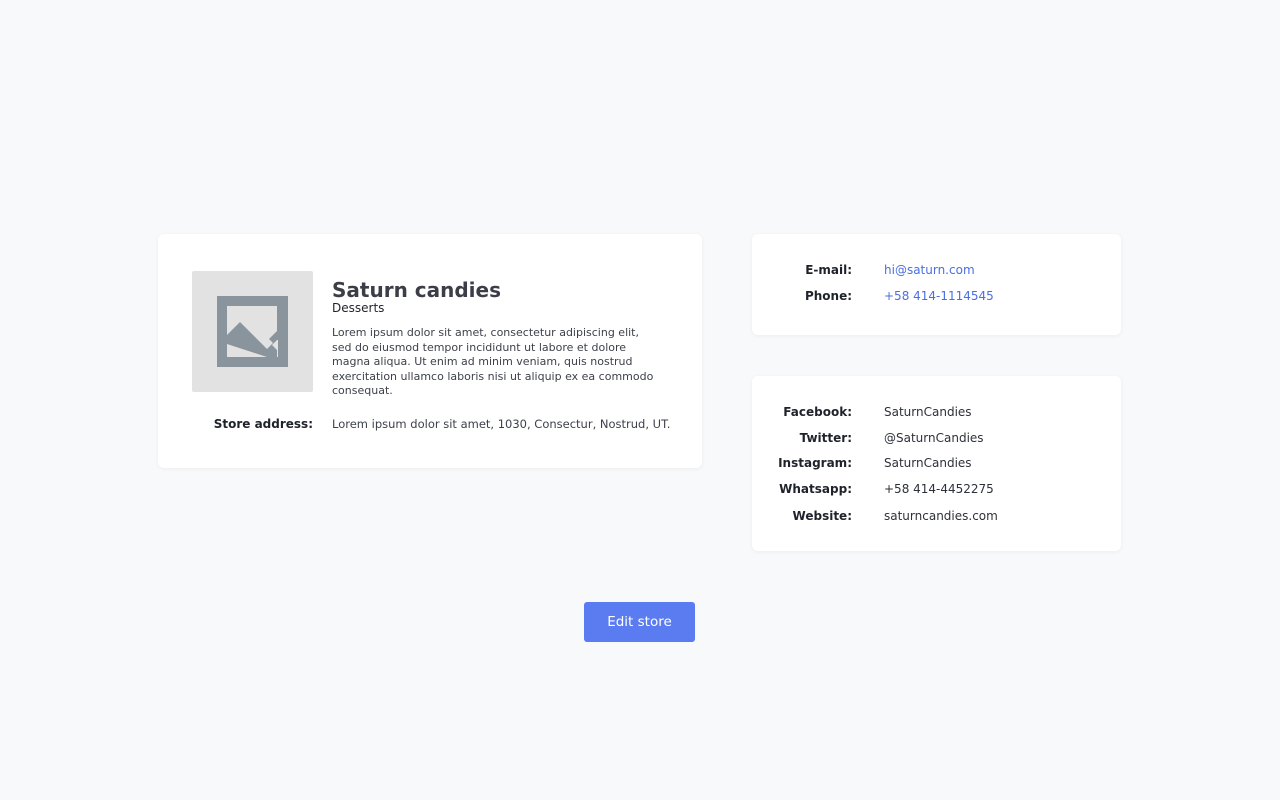  Describe the element at coordinates (941, 516) in the screenshot. I see `website-value: saturncandies.com` at that location.